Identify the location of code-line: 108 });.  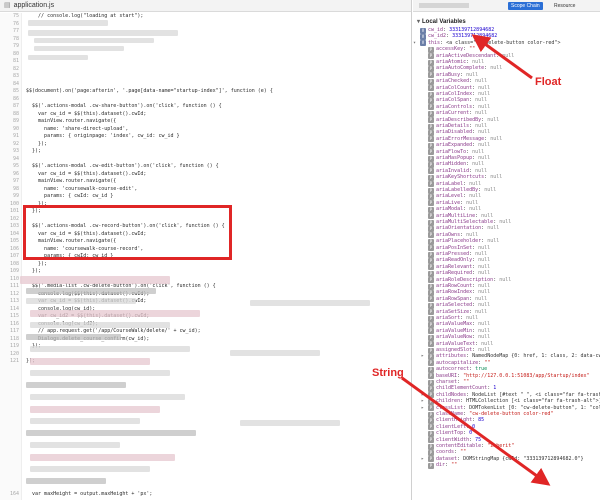
(205, 264).